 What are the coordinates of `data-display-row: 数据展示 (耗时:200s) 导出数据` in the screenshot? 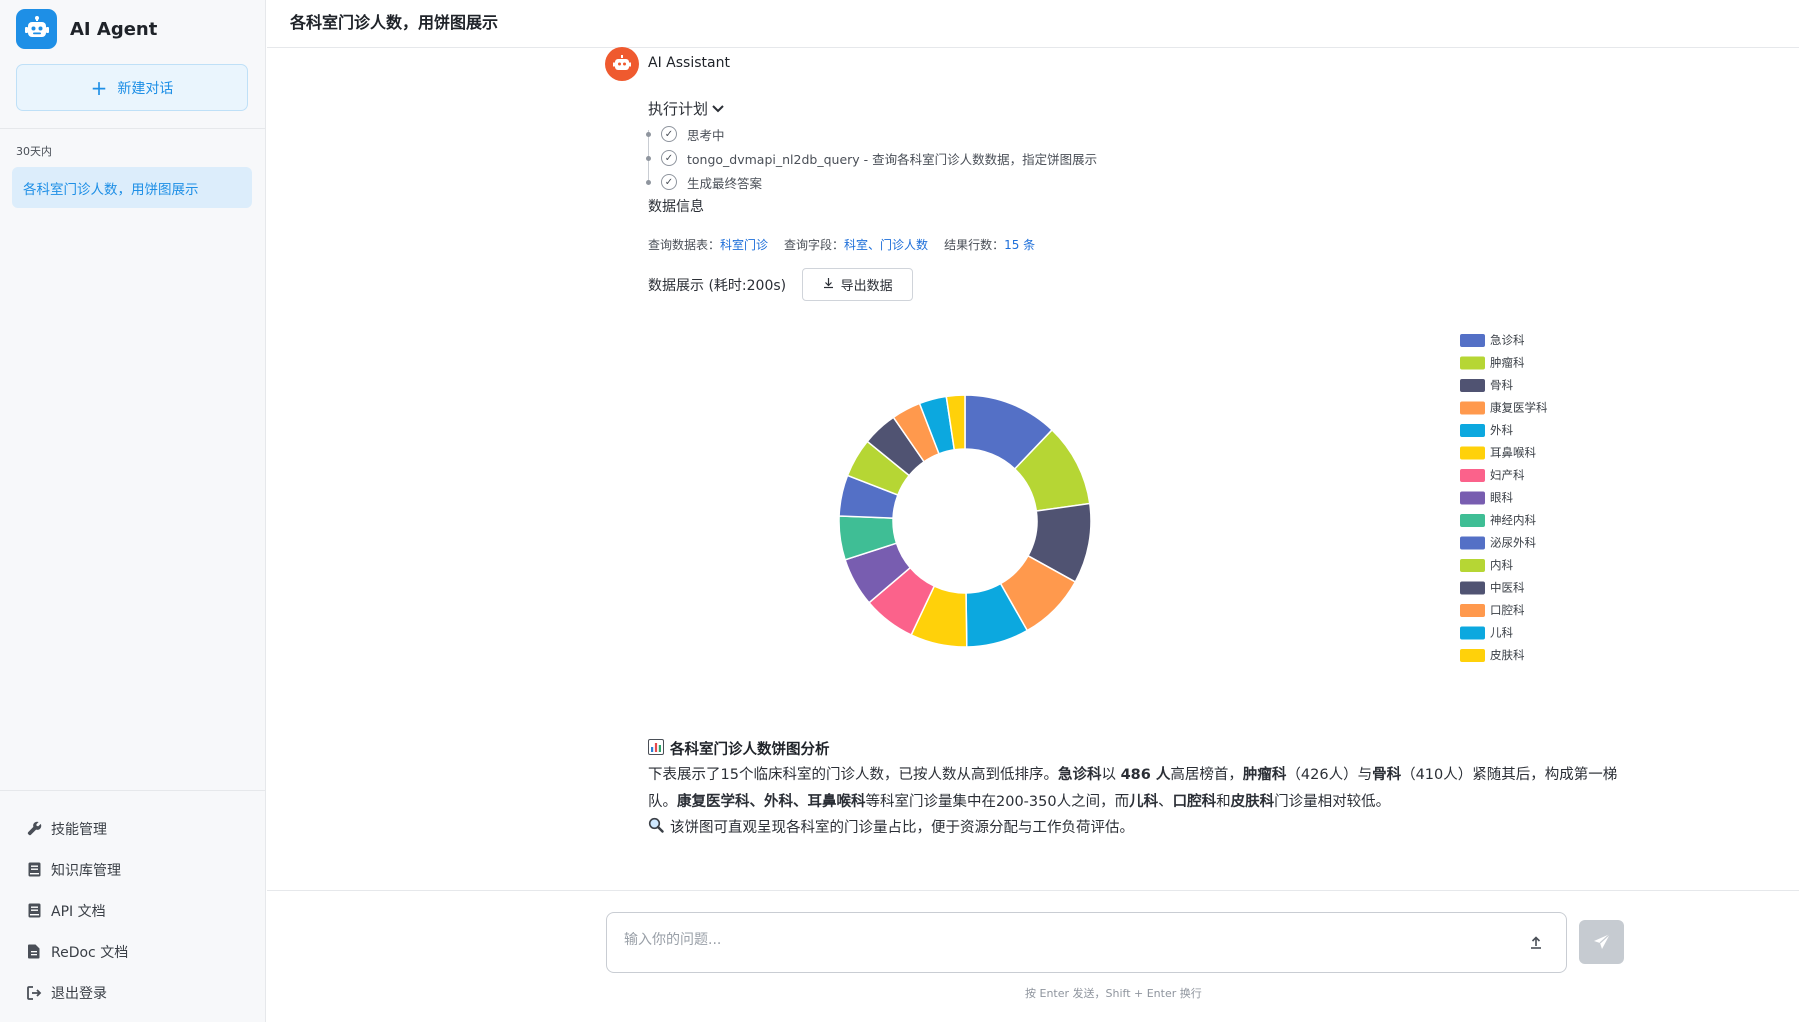 It's located at (781, 284).